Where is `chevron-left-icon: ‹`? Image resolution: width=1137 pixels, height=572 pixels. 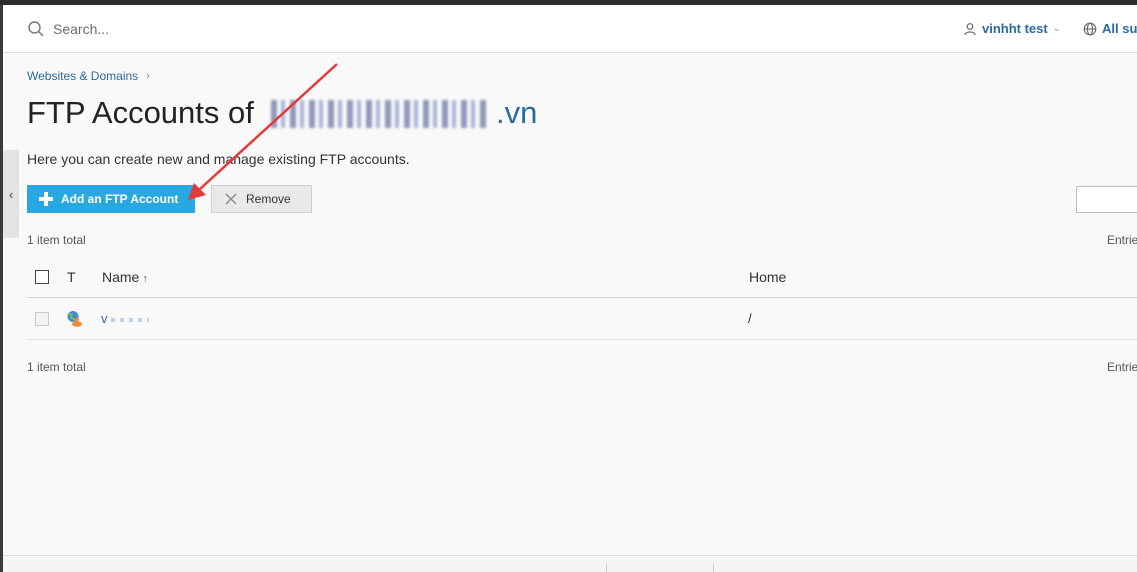 chevron-left-icon: ‹ is located at coordinates (11, 194).